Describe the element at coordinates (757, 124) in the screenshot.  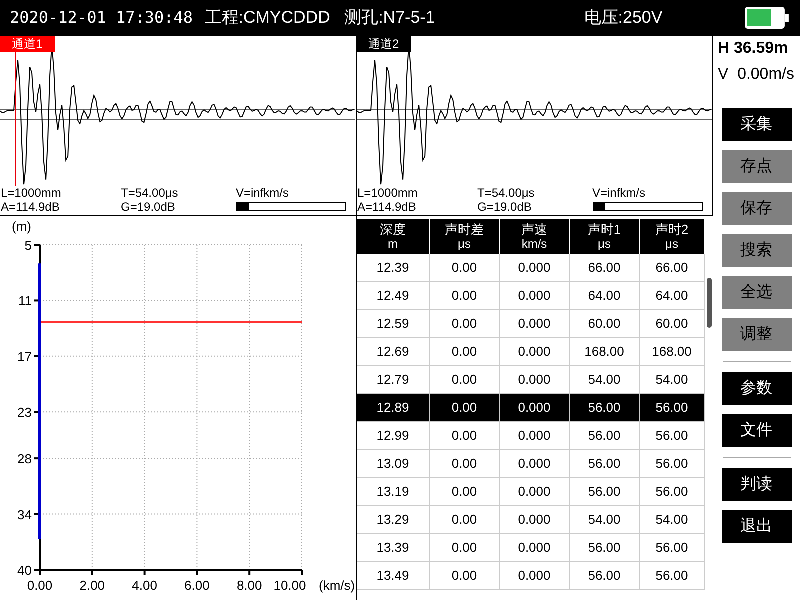
I see `menu-button: 采集` at that location.